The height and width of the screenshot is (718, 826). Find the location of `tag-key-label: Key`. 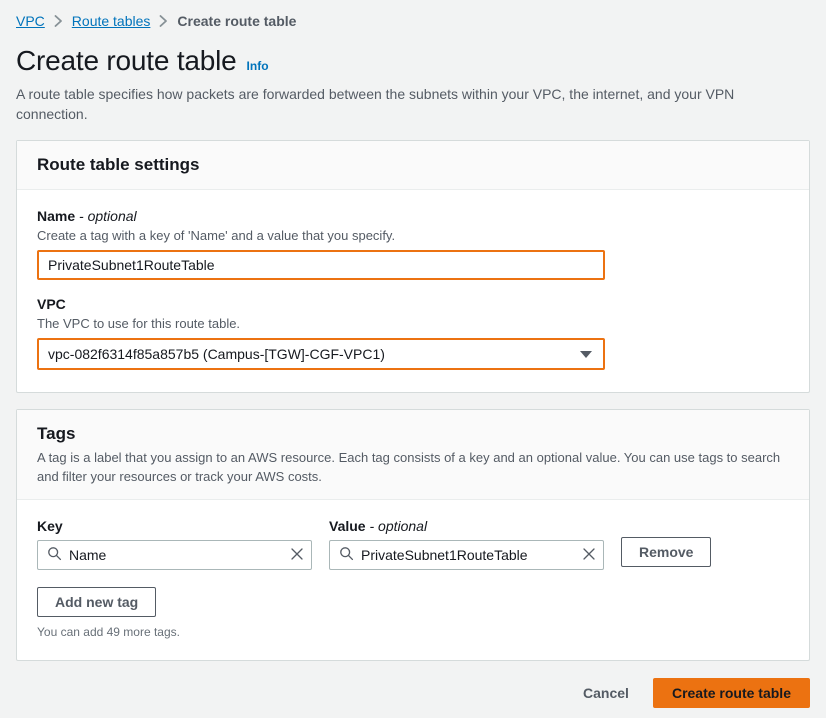

tag-key-label: Key is located at coordinates (50, 526).